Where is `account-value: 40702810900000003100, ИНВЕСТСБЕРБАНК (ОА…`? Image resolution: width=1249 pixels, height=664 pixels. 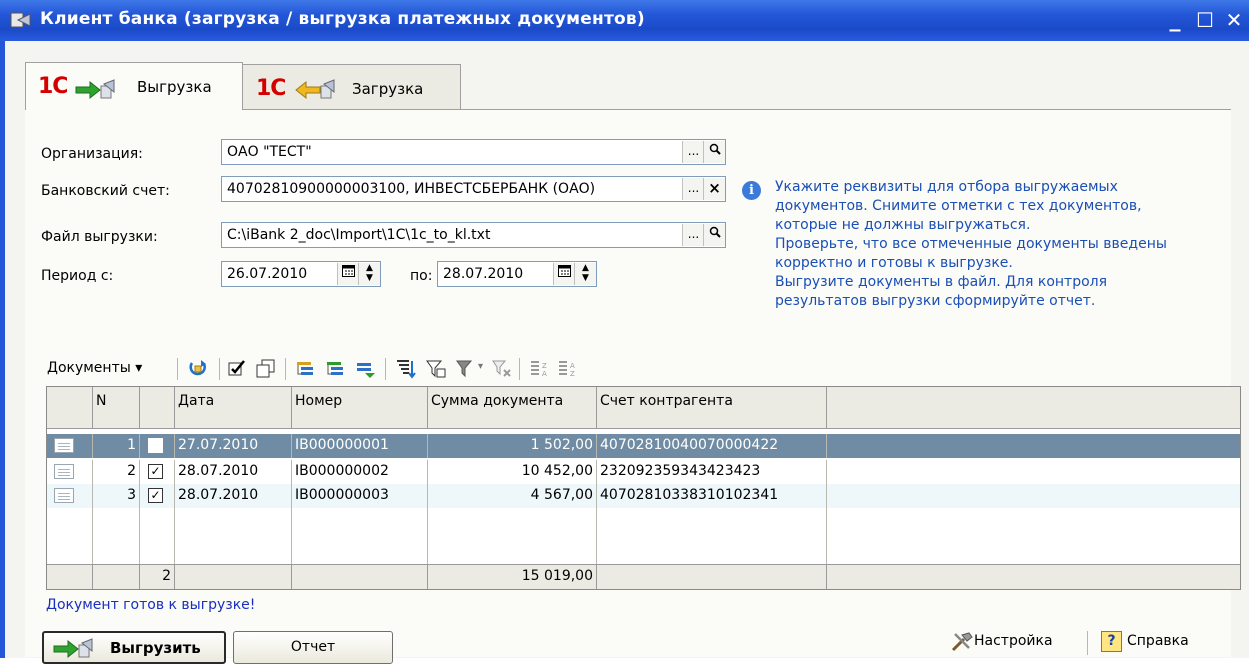
account-value: 40702810900000003100, ИНВЕСТСБЕРБАНК (ОА… is located at coordinates (411, 189).